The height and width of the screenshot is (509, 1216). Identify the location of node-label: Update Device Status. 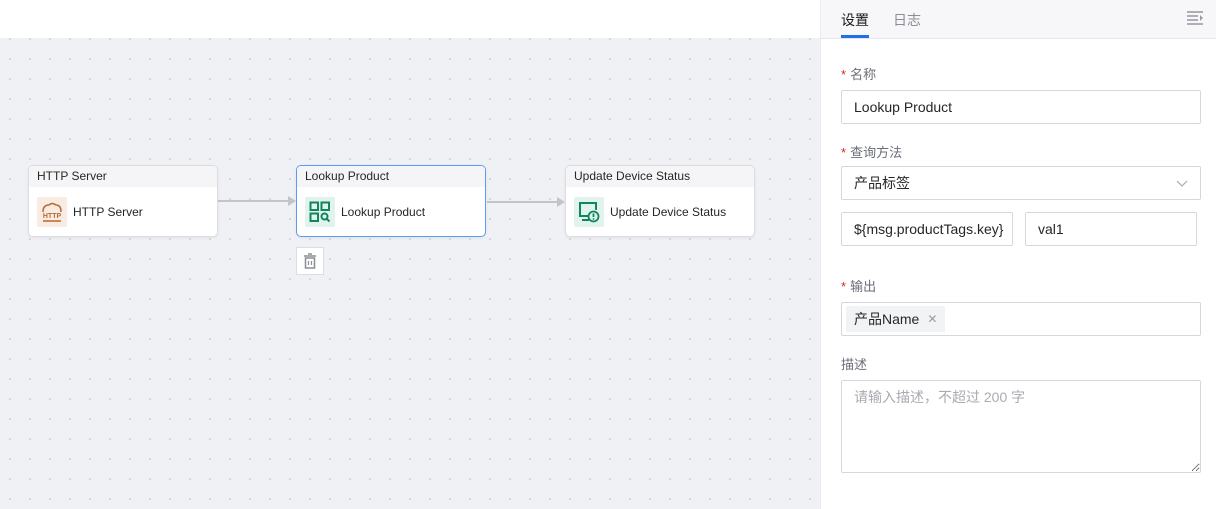
(668, 212).